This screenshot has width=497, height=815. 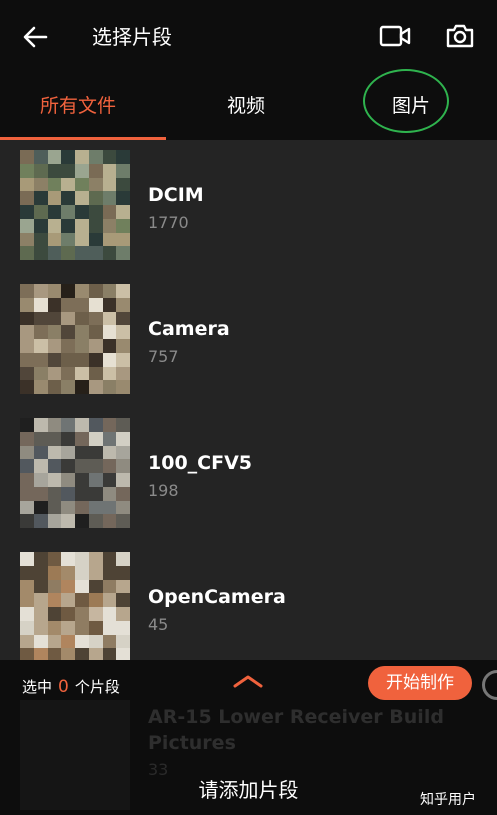 I want to click on folder-count: 45, so click(x=158, y=624).